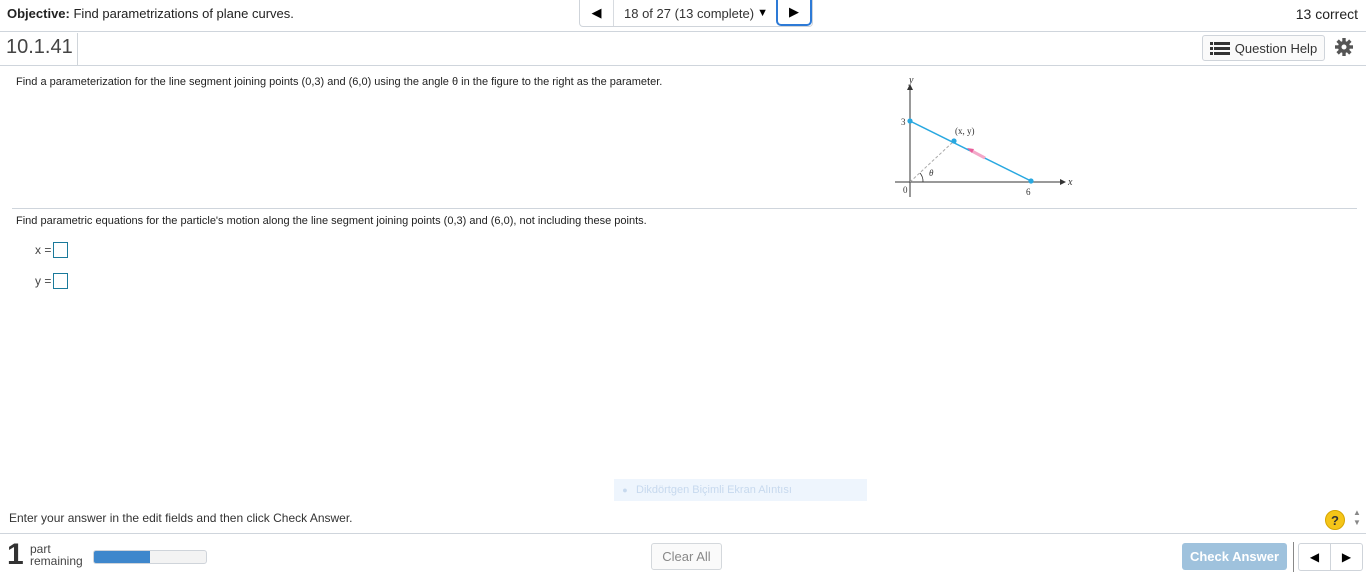 This screenshot has height=578, width=1366. I want to click on parts-remaining-label-line2: remaining, so click(56, 561).